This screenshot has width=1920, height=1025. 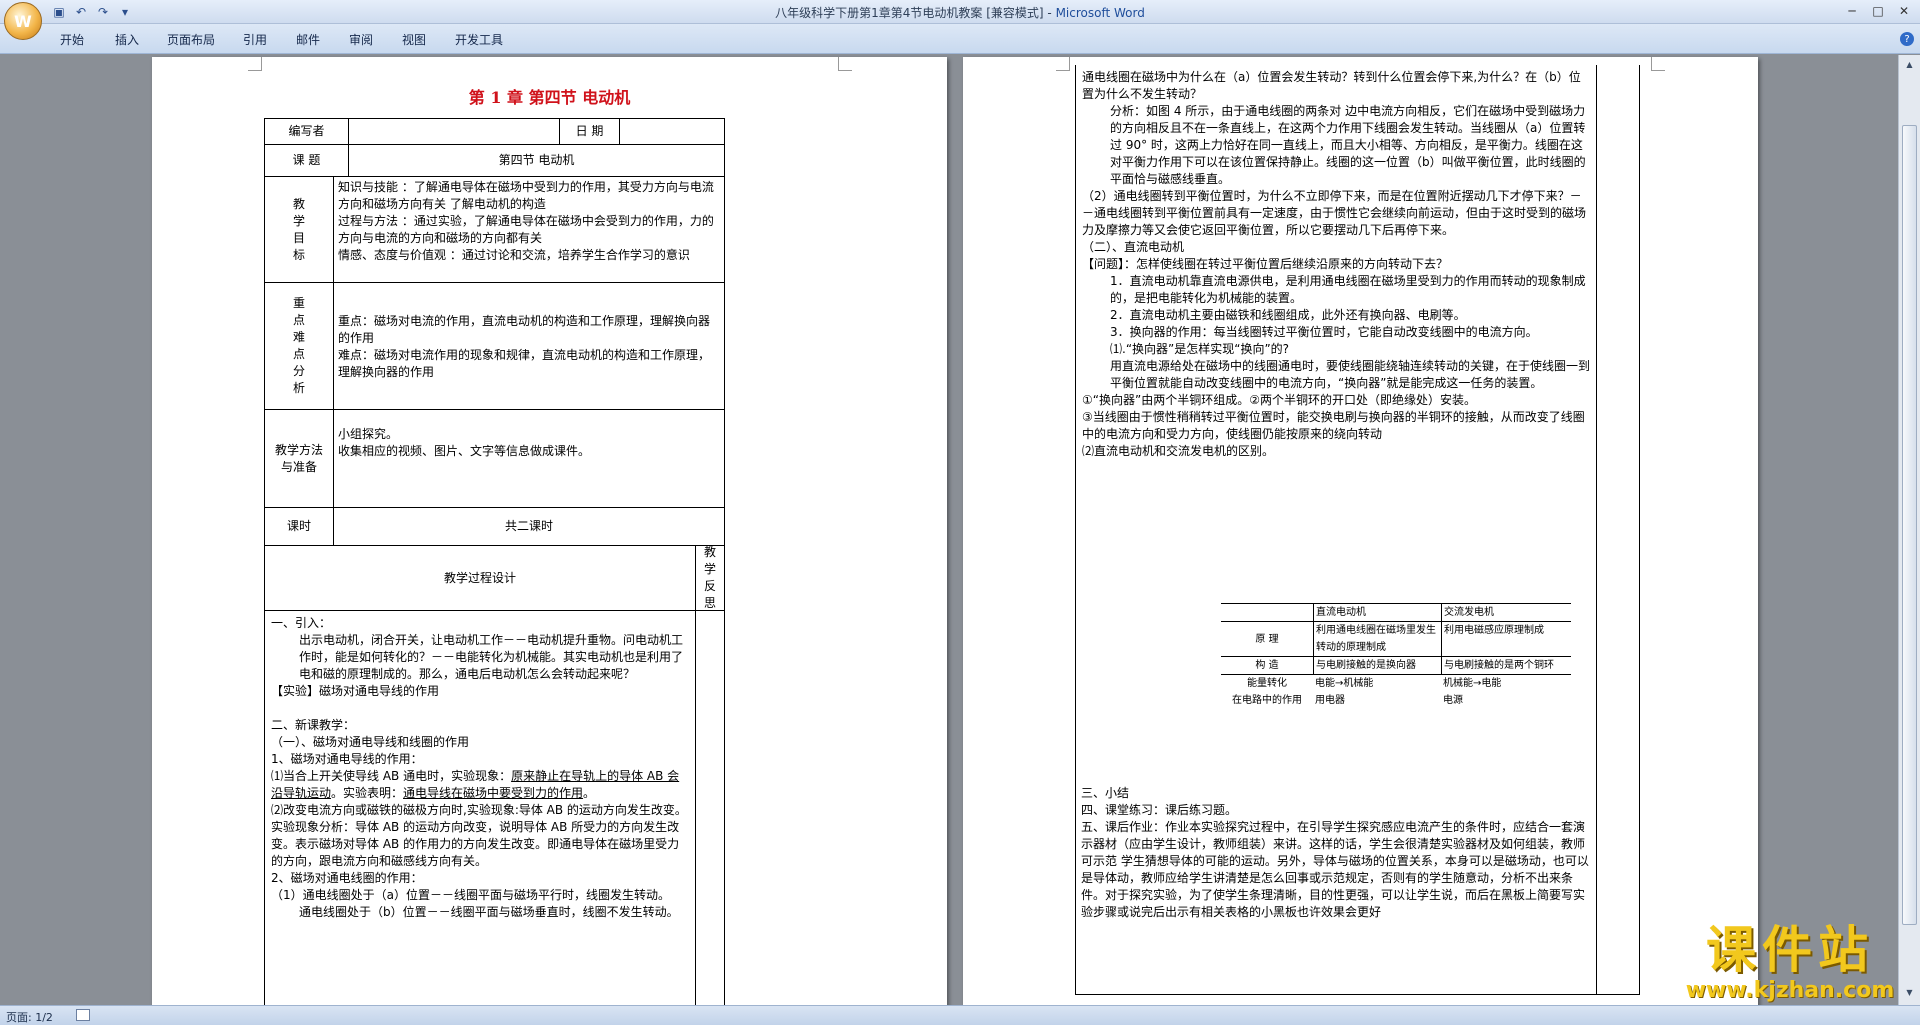 I want to click on comparison-row: 构 造 与电刷接触的是换向器 与电刷接触的是两个铜环, so click(x=1396, y=666).